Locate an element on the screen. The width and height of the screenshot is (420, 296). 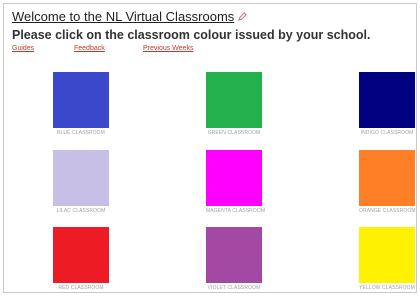
classroom-magenta: MAGENTA CLASSROOM is located at coordinates (236, 182).